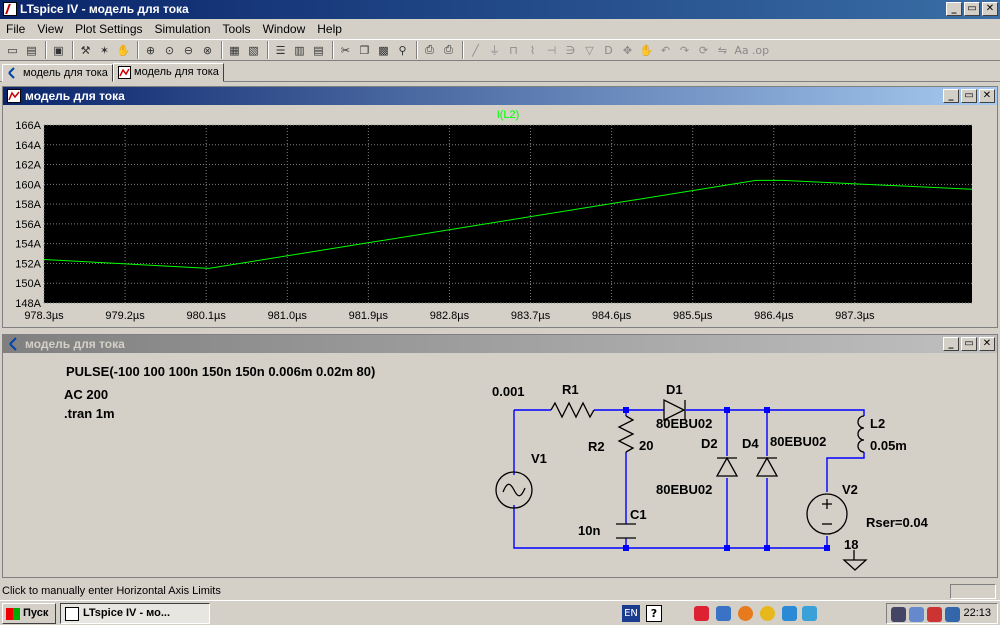  What do you see at coordinates (494, 50) in the screenshot?
I see `ground-icon: ⏚` at bounding box center [494, 50].